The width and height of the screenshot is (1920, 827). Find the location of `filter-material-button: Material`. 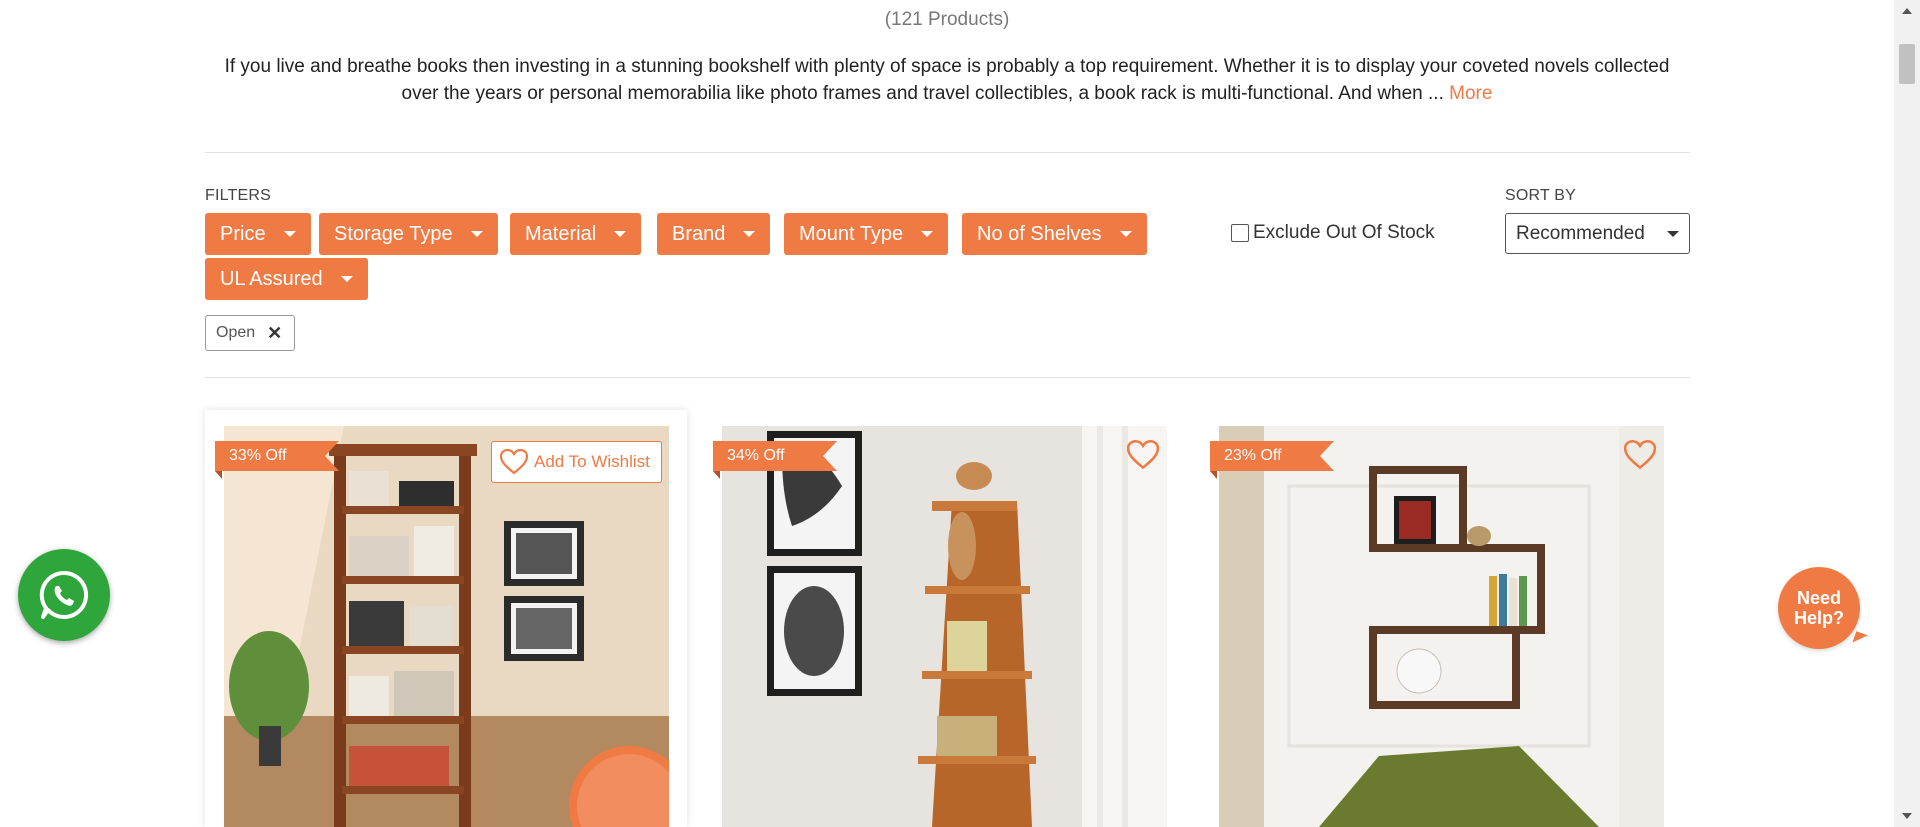

filter-material-button: Material is located at coordinates (576, 234).